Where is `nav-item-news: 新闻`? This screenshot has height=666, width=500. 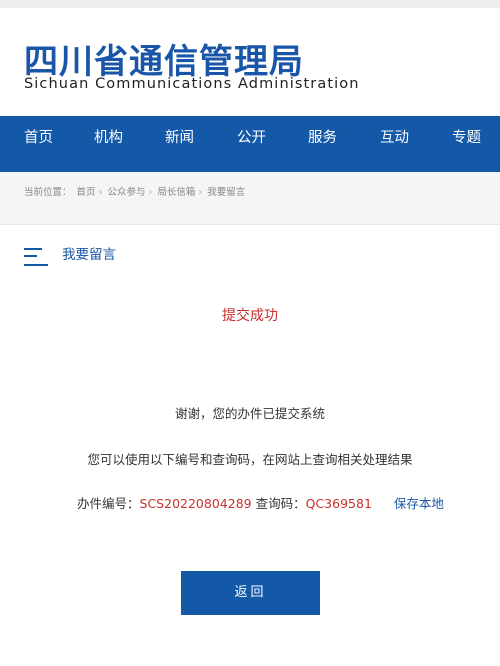 nav-item-news: 新闻 is located at coordinates (179, 144).